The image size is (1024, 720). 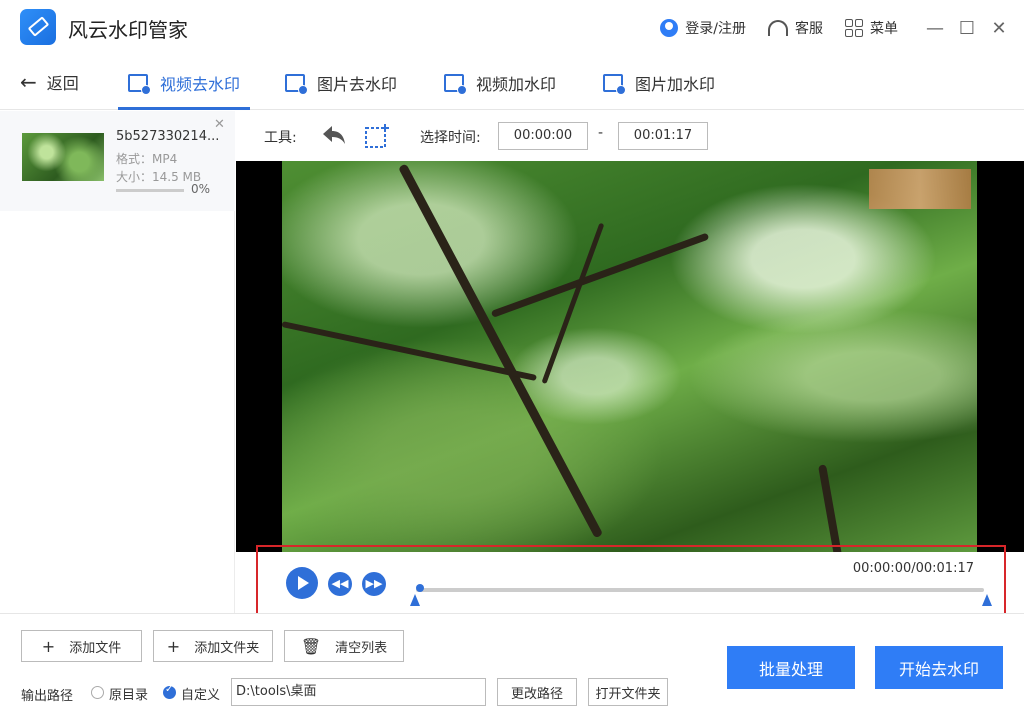 What do you see at coordinates (357, 84) in the screenshot?
I see `tab-label: 图片去水印` at bounding box center [357, 84].